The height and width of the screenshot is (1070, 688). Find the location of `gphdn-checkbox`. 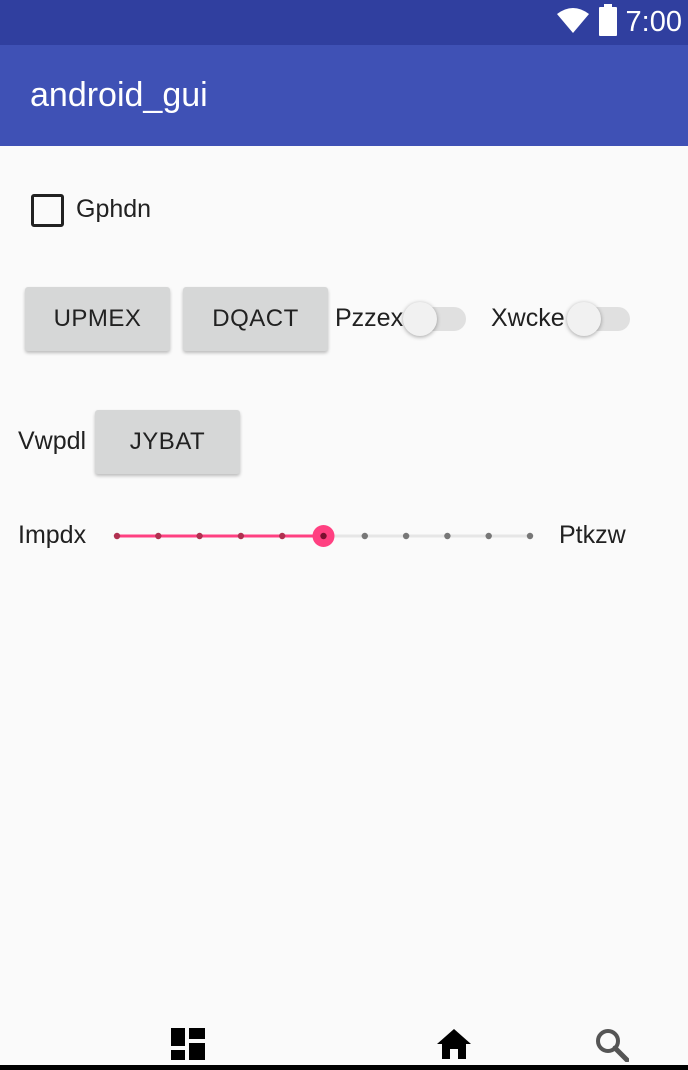

gphdn-checkbox is located at coordinates (47, 210).